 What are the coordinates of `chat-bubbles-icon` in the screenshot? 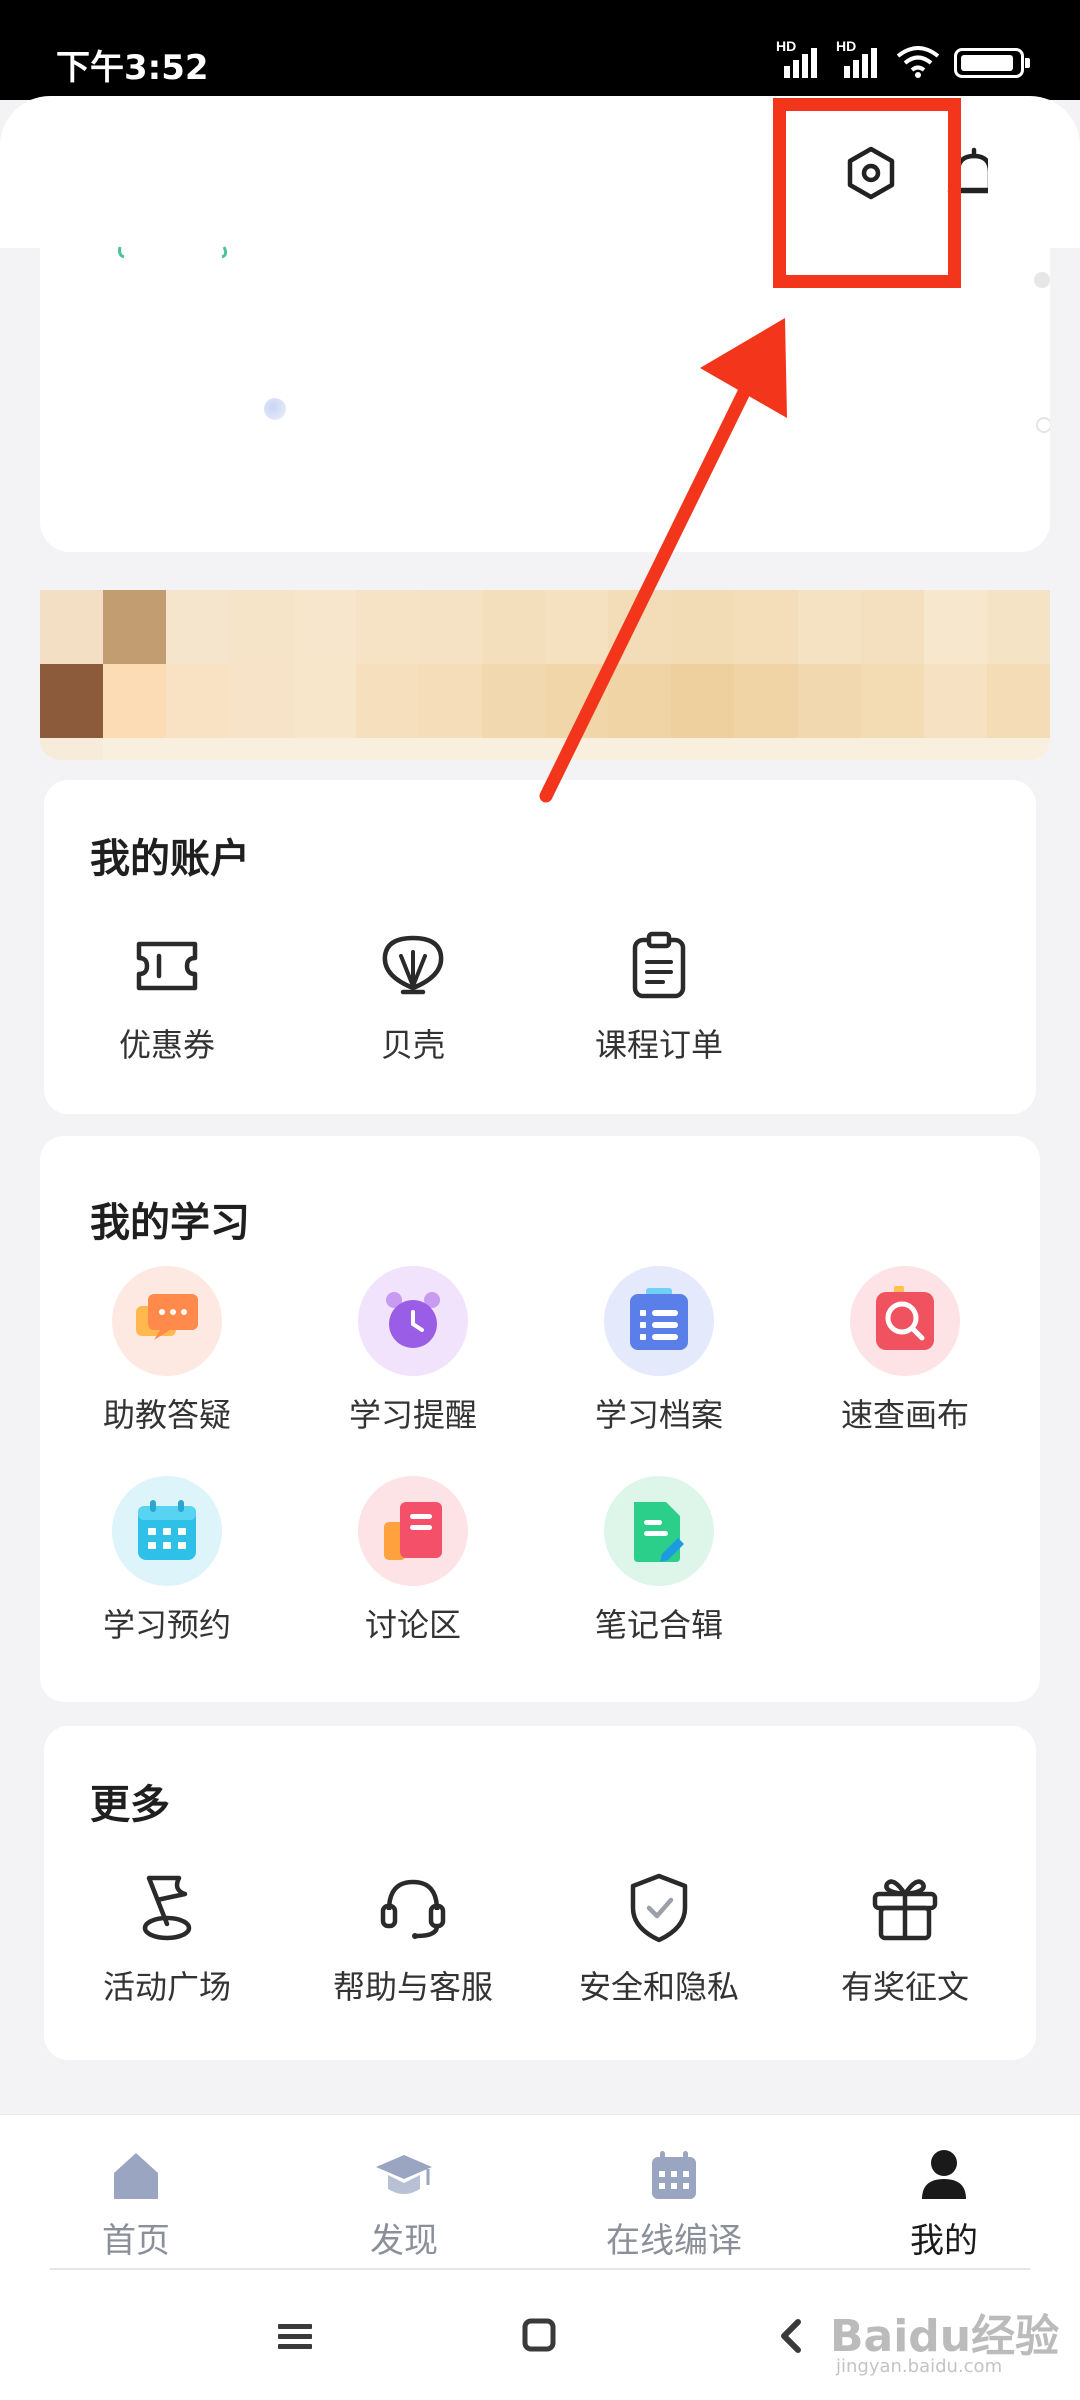 It's located at (167, 1317).